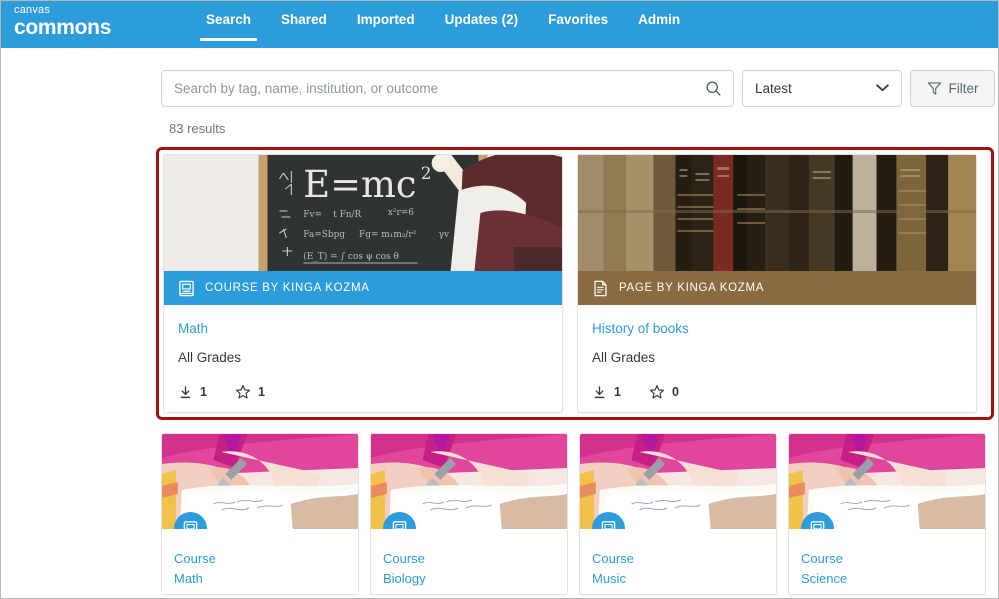  I want to click on card-body: Course Biology, so click(469, 561).